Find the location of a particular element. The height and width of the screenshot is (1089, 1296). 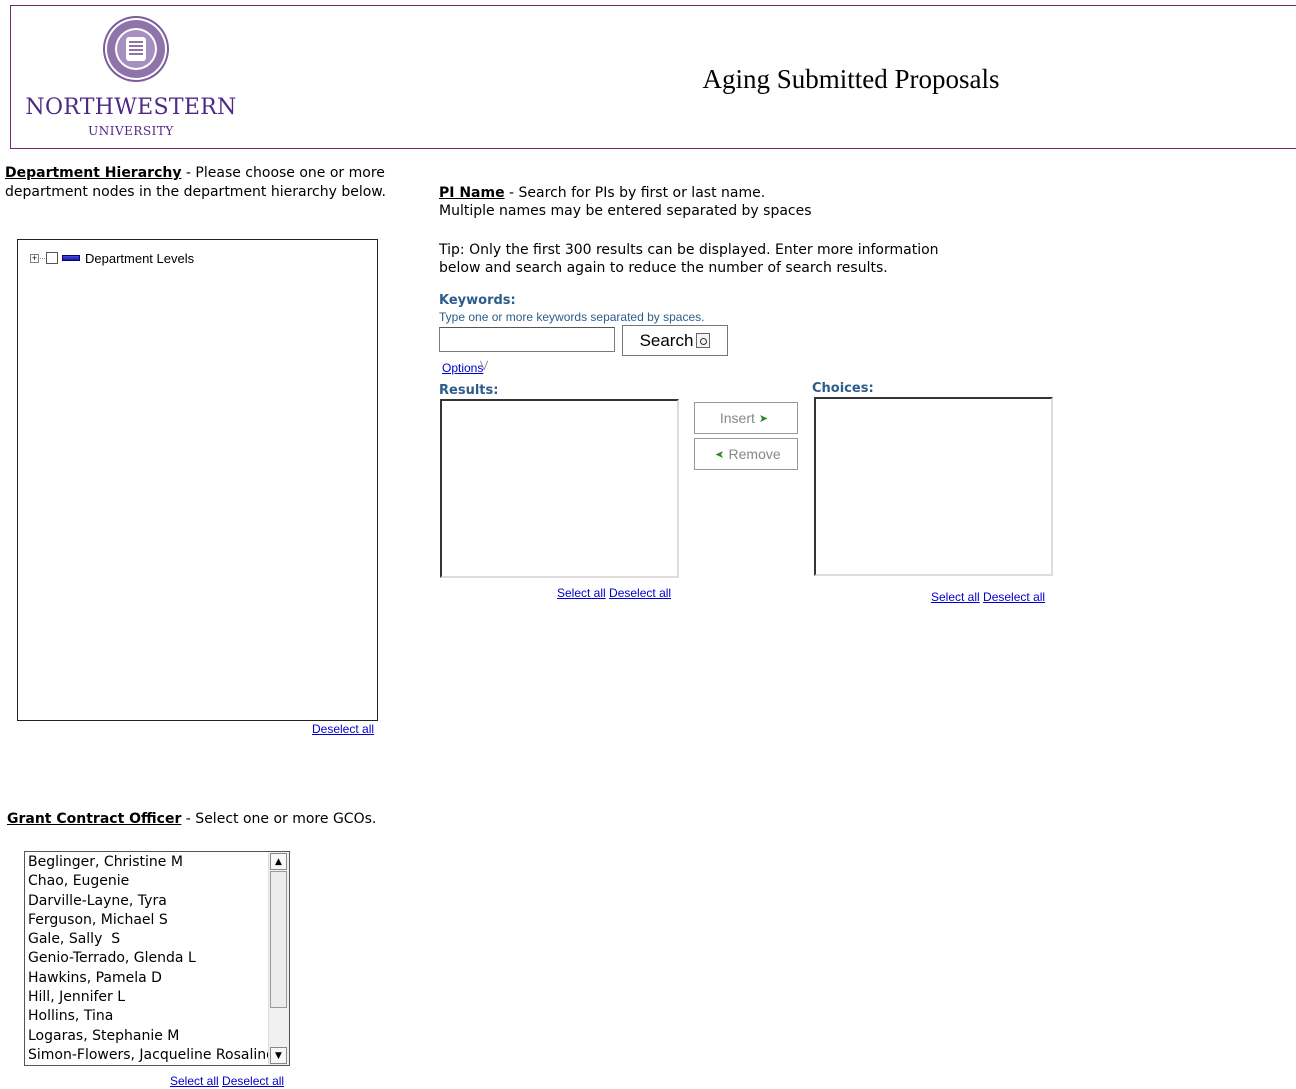

results-listbox is located at coordinates (559, 488).